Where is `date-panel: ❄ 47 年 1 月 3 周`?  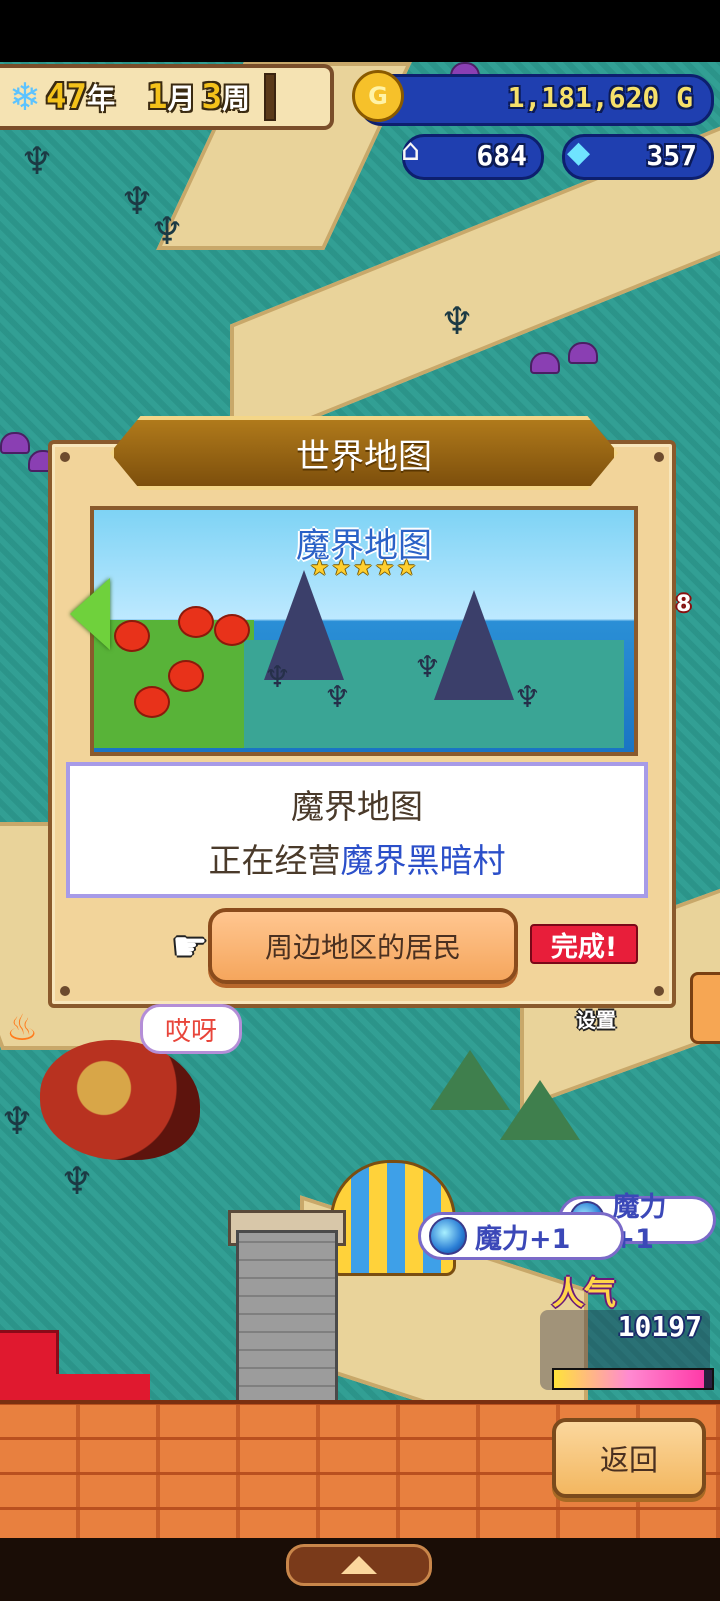 date-panel: ❄ 47 年 1 月 3 周 is located at coordinates (167, 97).